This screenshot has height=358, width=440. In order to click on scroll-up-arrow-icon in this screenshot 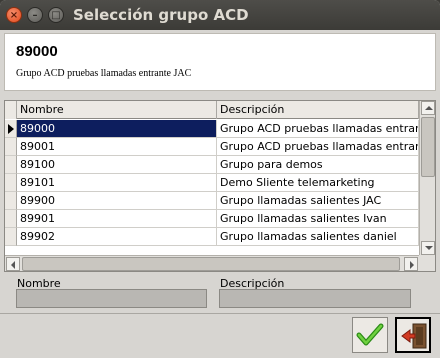, I will do `click(429, 108)`.